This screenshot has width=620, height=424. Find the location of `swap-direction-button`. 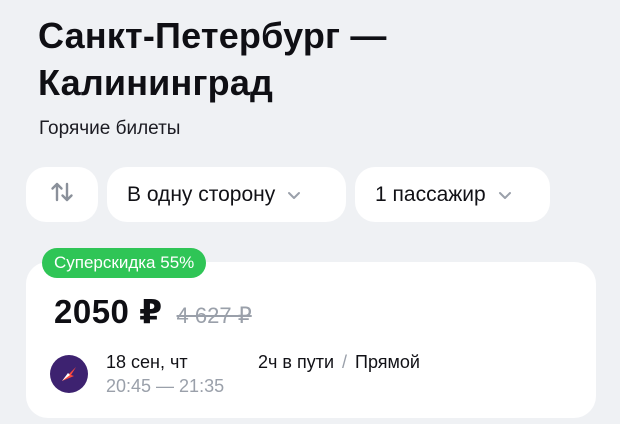

swap-direction-button is located at coordinates (62, 194).